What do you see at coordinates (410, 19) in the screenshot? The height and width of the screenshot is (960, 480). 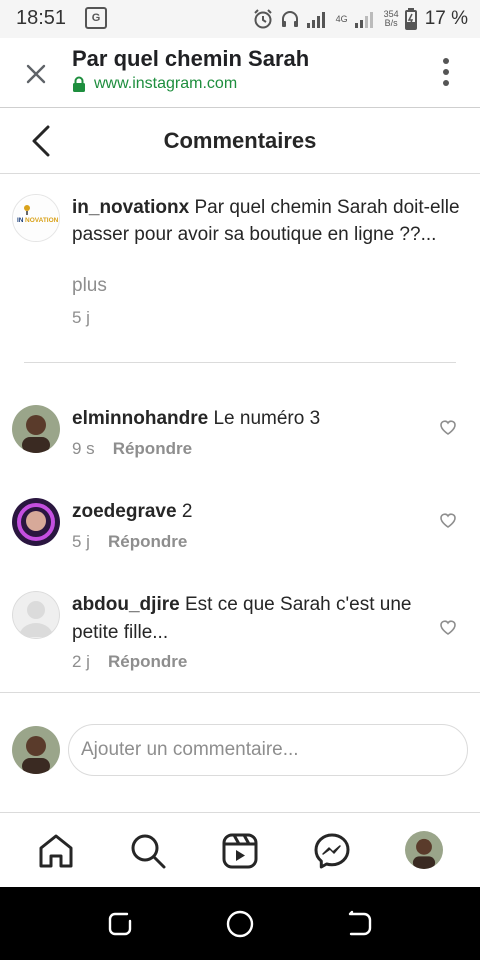 I see `battery-icon` at bounding box center [410, 19].